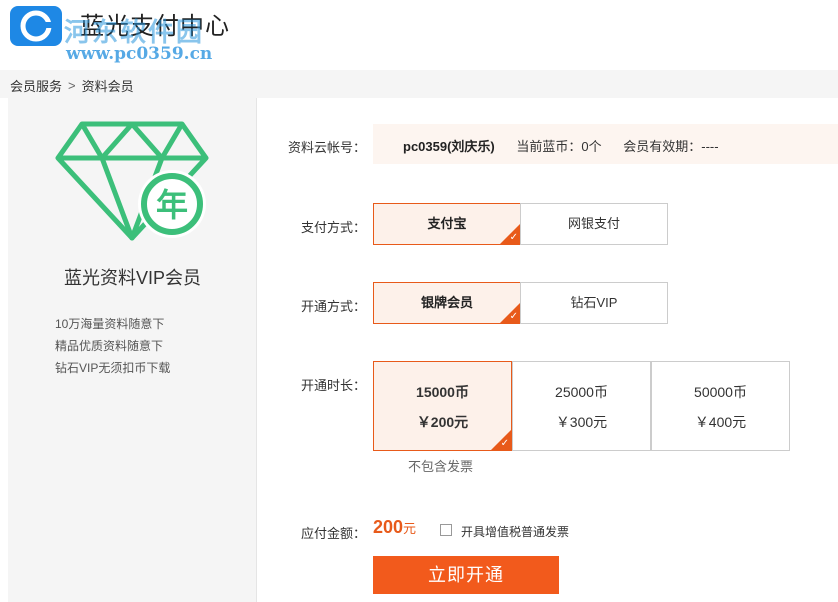 This screenshot has width=838, height=602. Describe the element at coordinates (326, 147) in the screenshot. I see `account-label: 资料云帐号：` at that location.